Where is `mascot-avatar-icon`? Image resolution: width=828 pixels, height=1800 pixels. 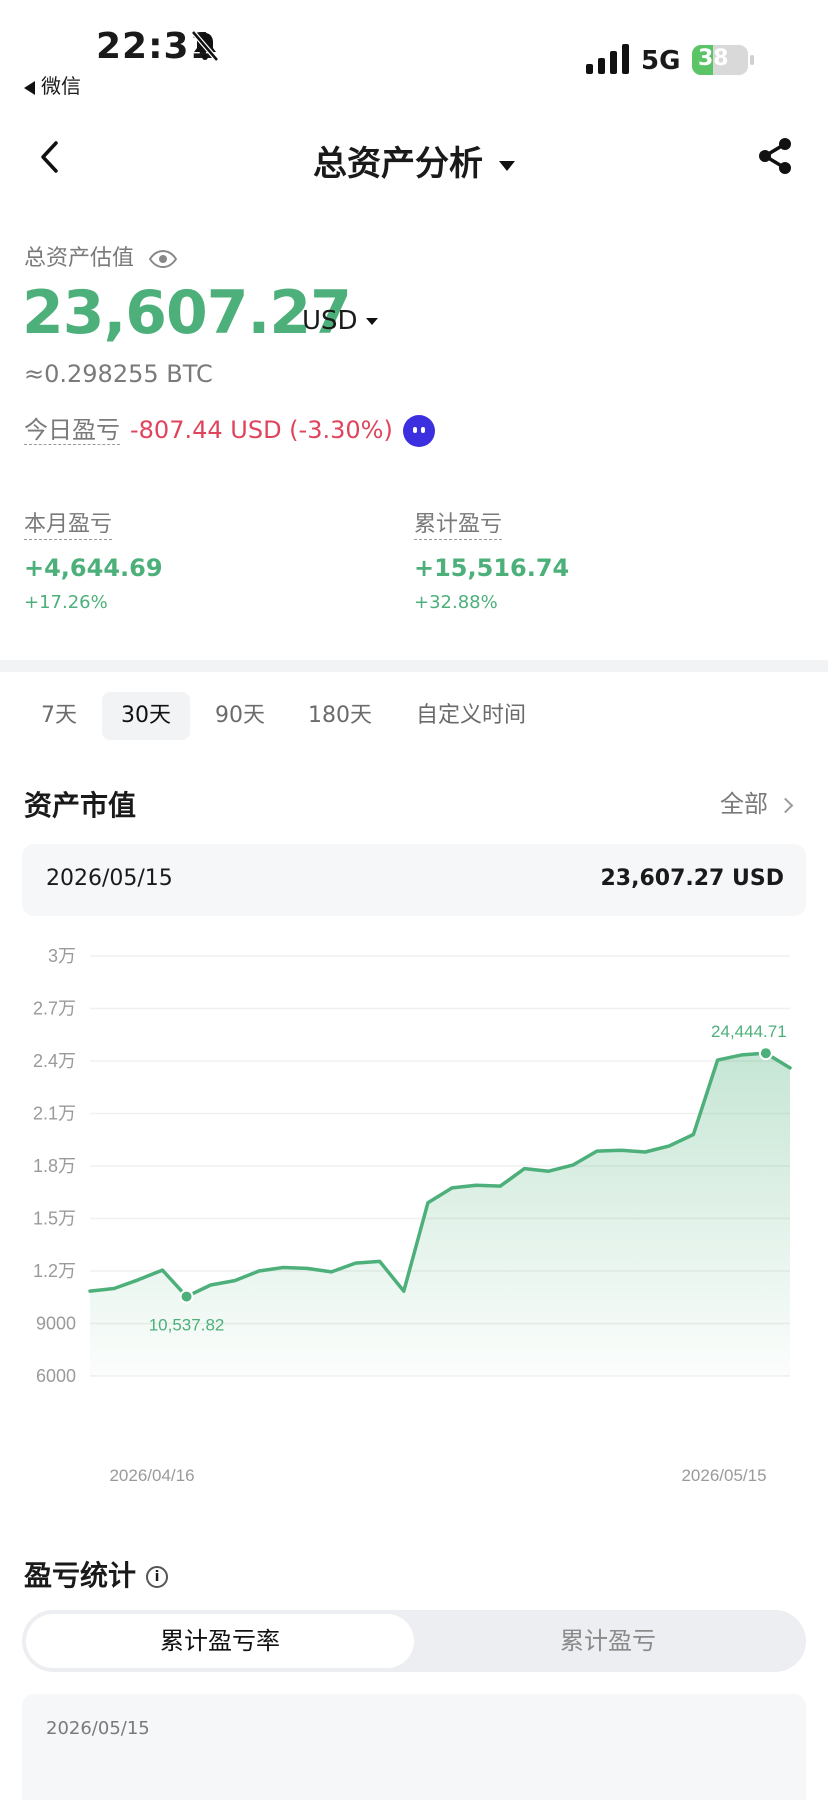 mascot-avatar-icon is located at coordinates (418, 431).